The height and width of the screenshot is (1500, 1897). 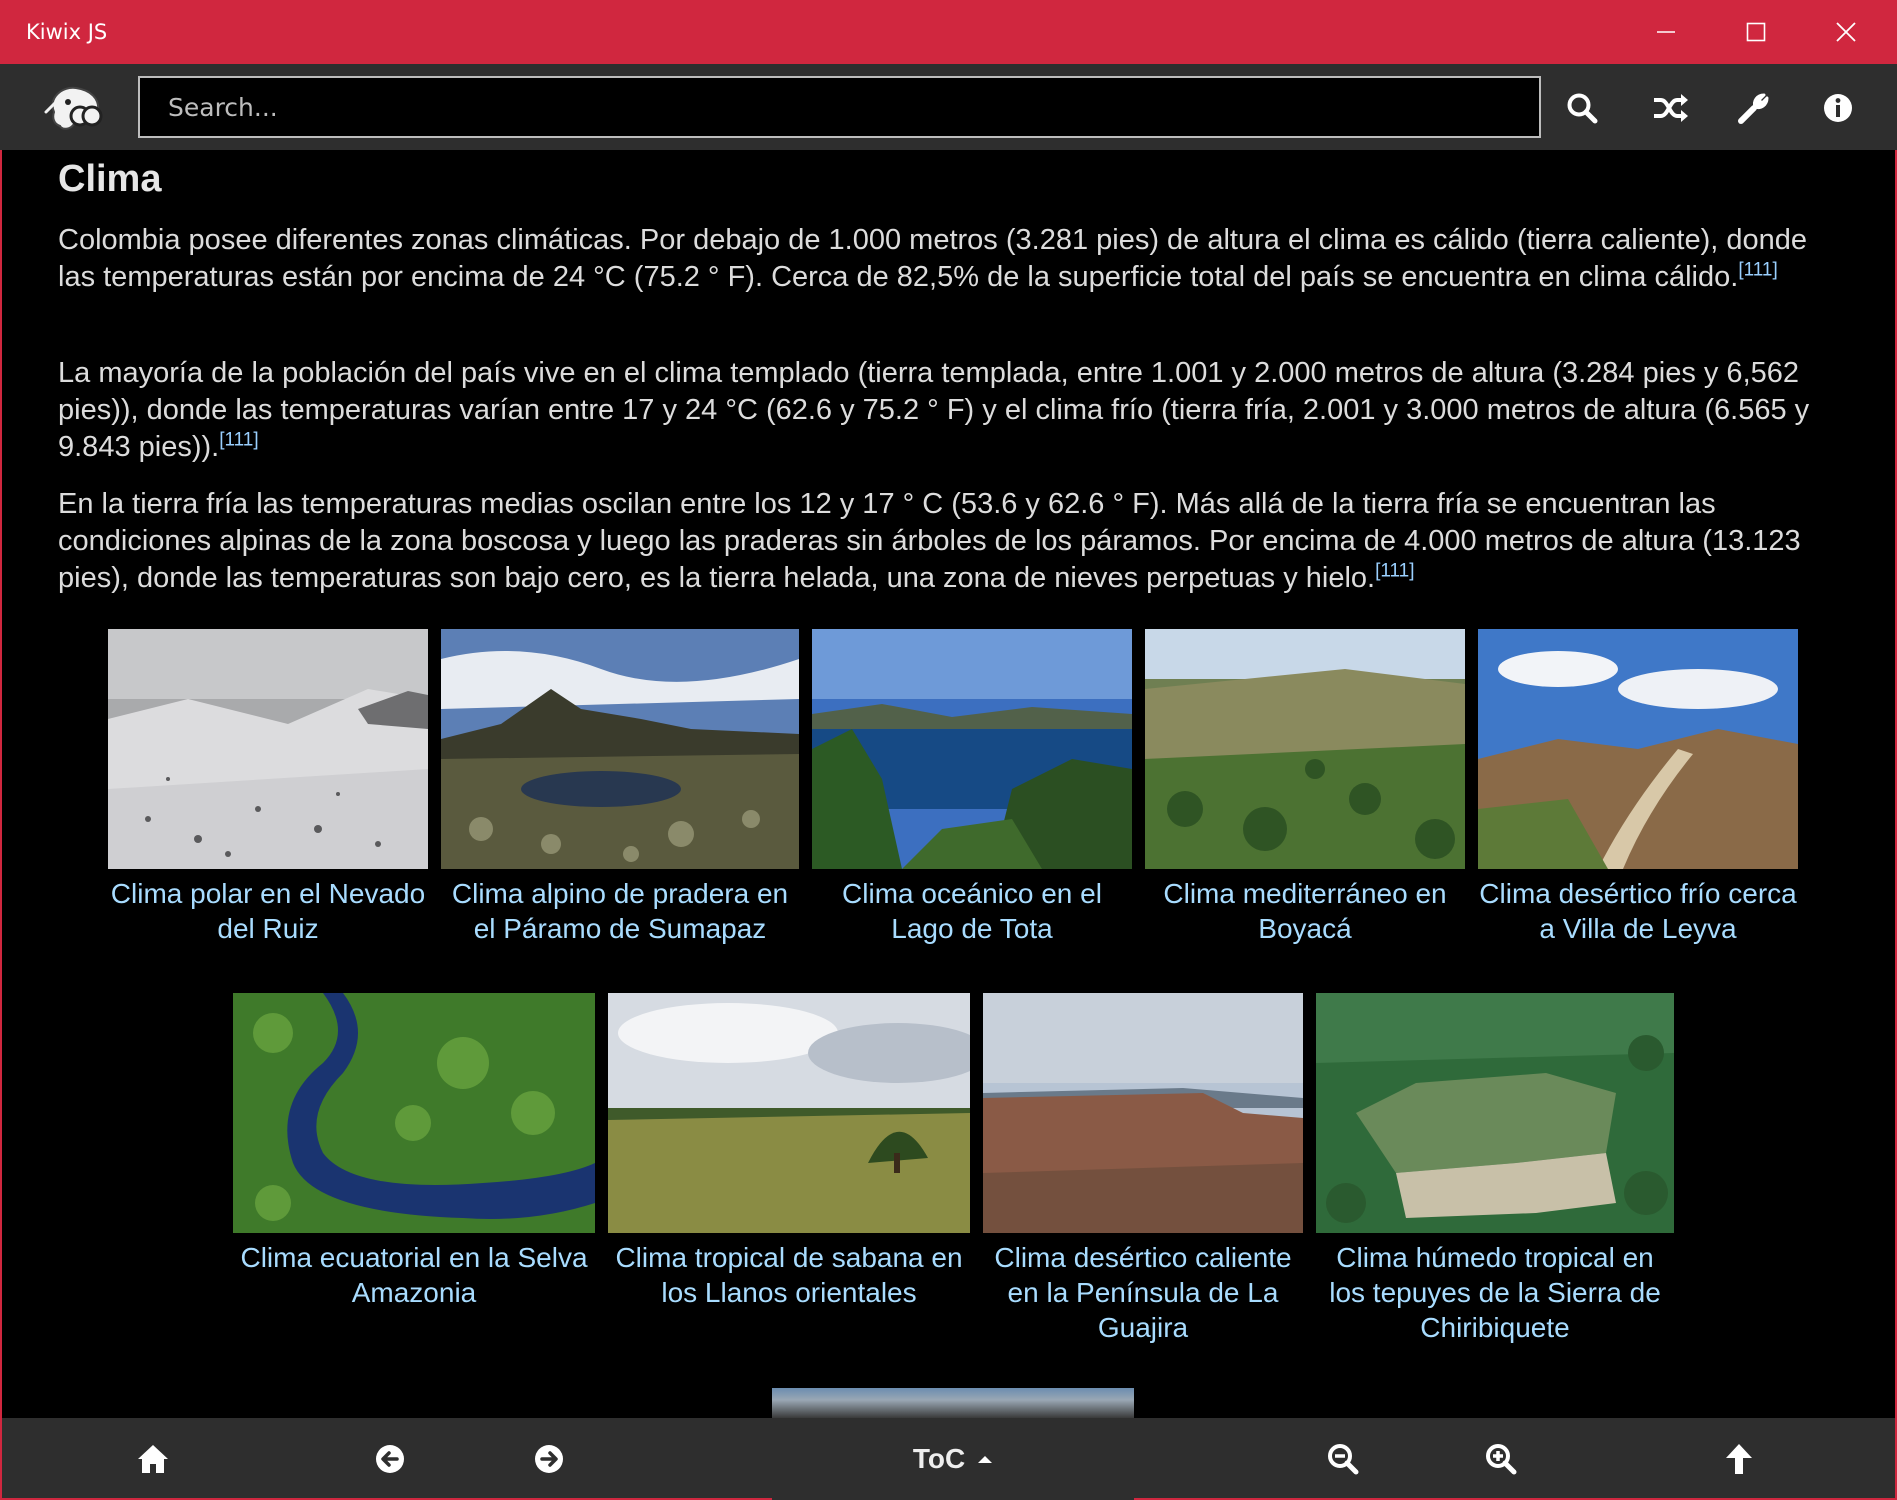 I want to click on bottom-toolbar: ToC, so click(x=948, y=1444).